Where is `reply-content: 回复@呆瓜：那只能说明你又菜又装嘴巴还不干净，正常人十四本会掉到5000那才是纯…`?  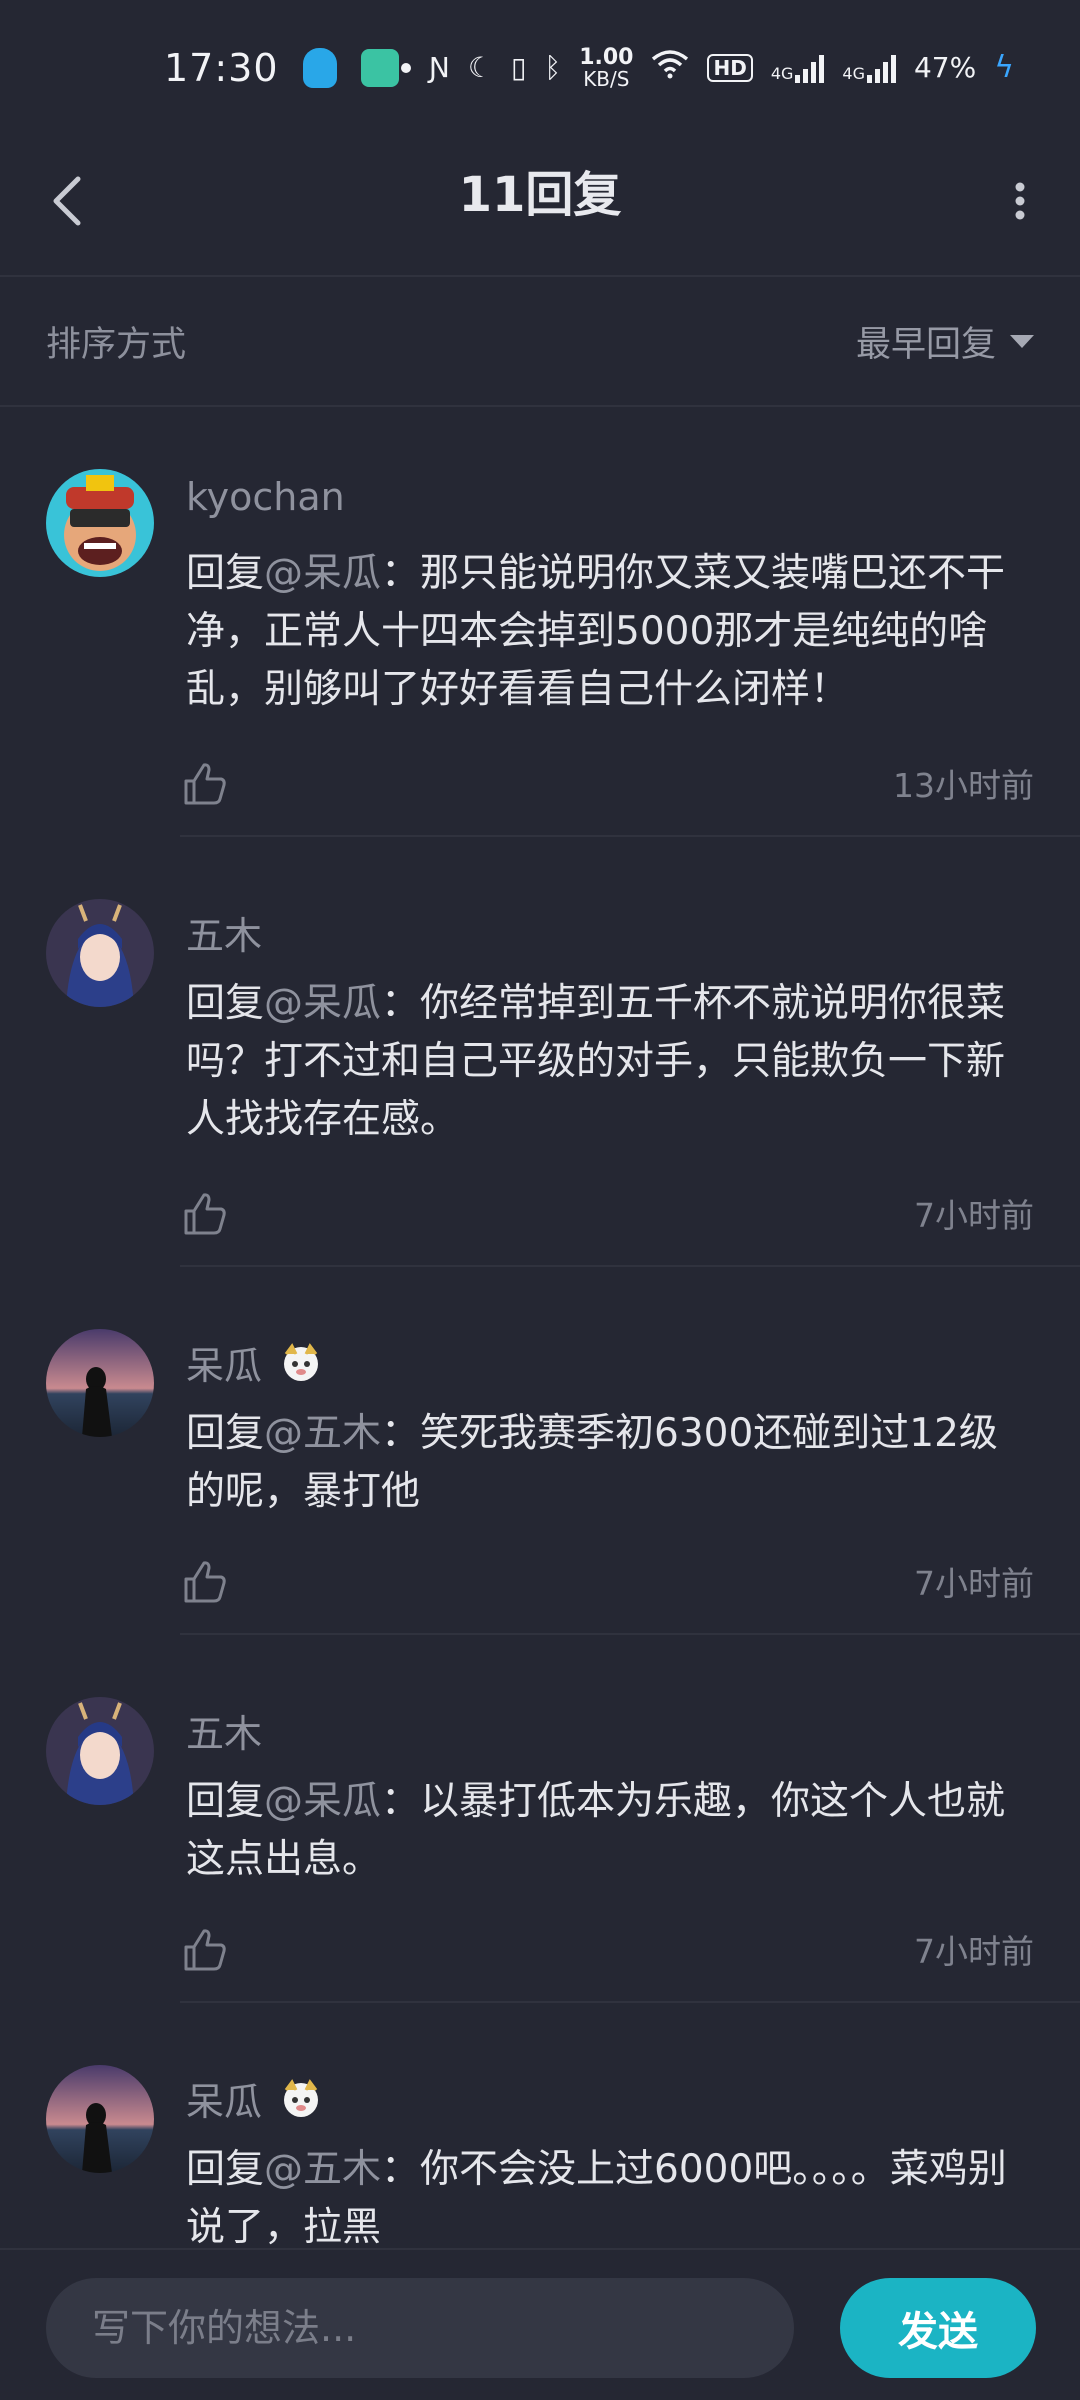 reply-content: 回复@呆瓜：那只能说明你又菜又装嘴巴还不干净，正常人十四本会掉到5000那才是纯… is located at coordinates (611, 632).